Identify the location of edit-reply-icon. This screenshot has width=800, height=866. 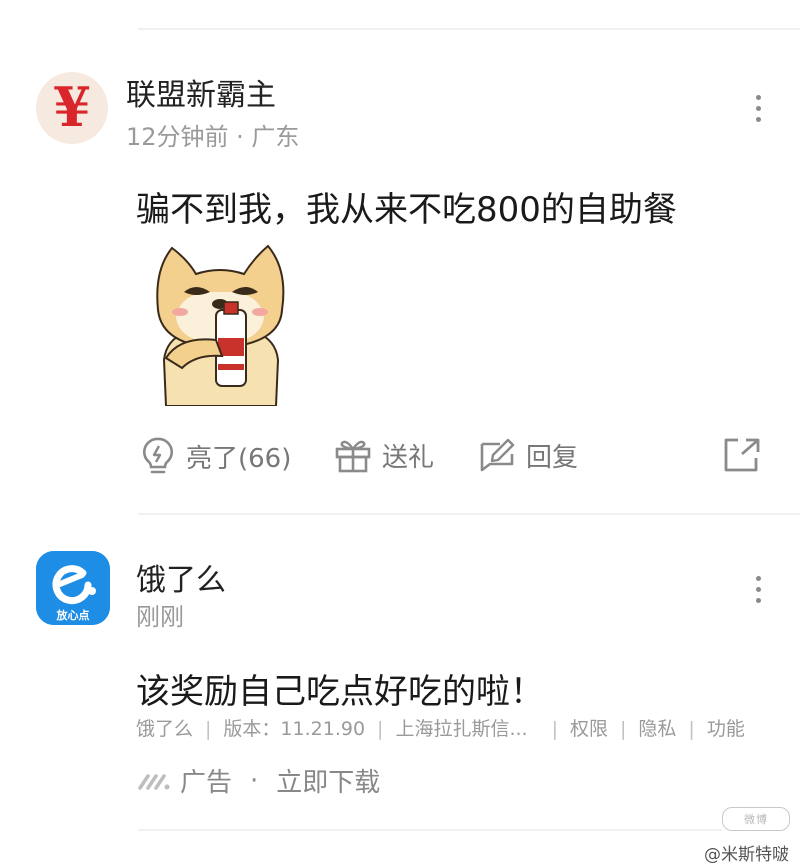
(497, 455).